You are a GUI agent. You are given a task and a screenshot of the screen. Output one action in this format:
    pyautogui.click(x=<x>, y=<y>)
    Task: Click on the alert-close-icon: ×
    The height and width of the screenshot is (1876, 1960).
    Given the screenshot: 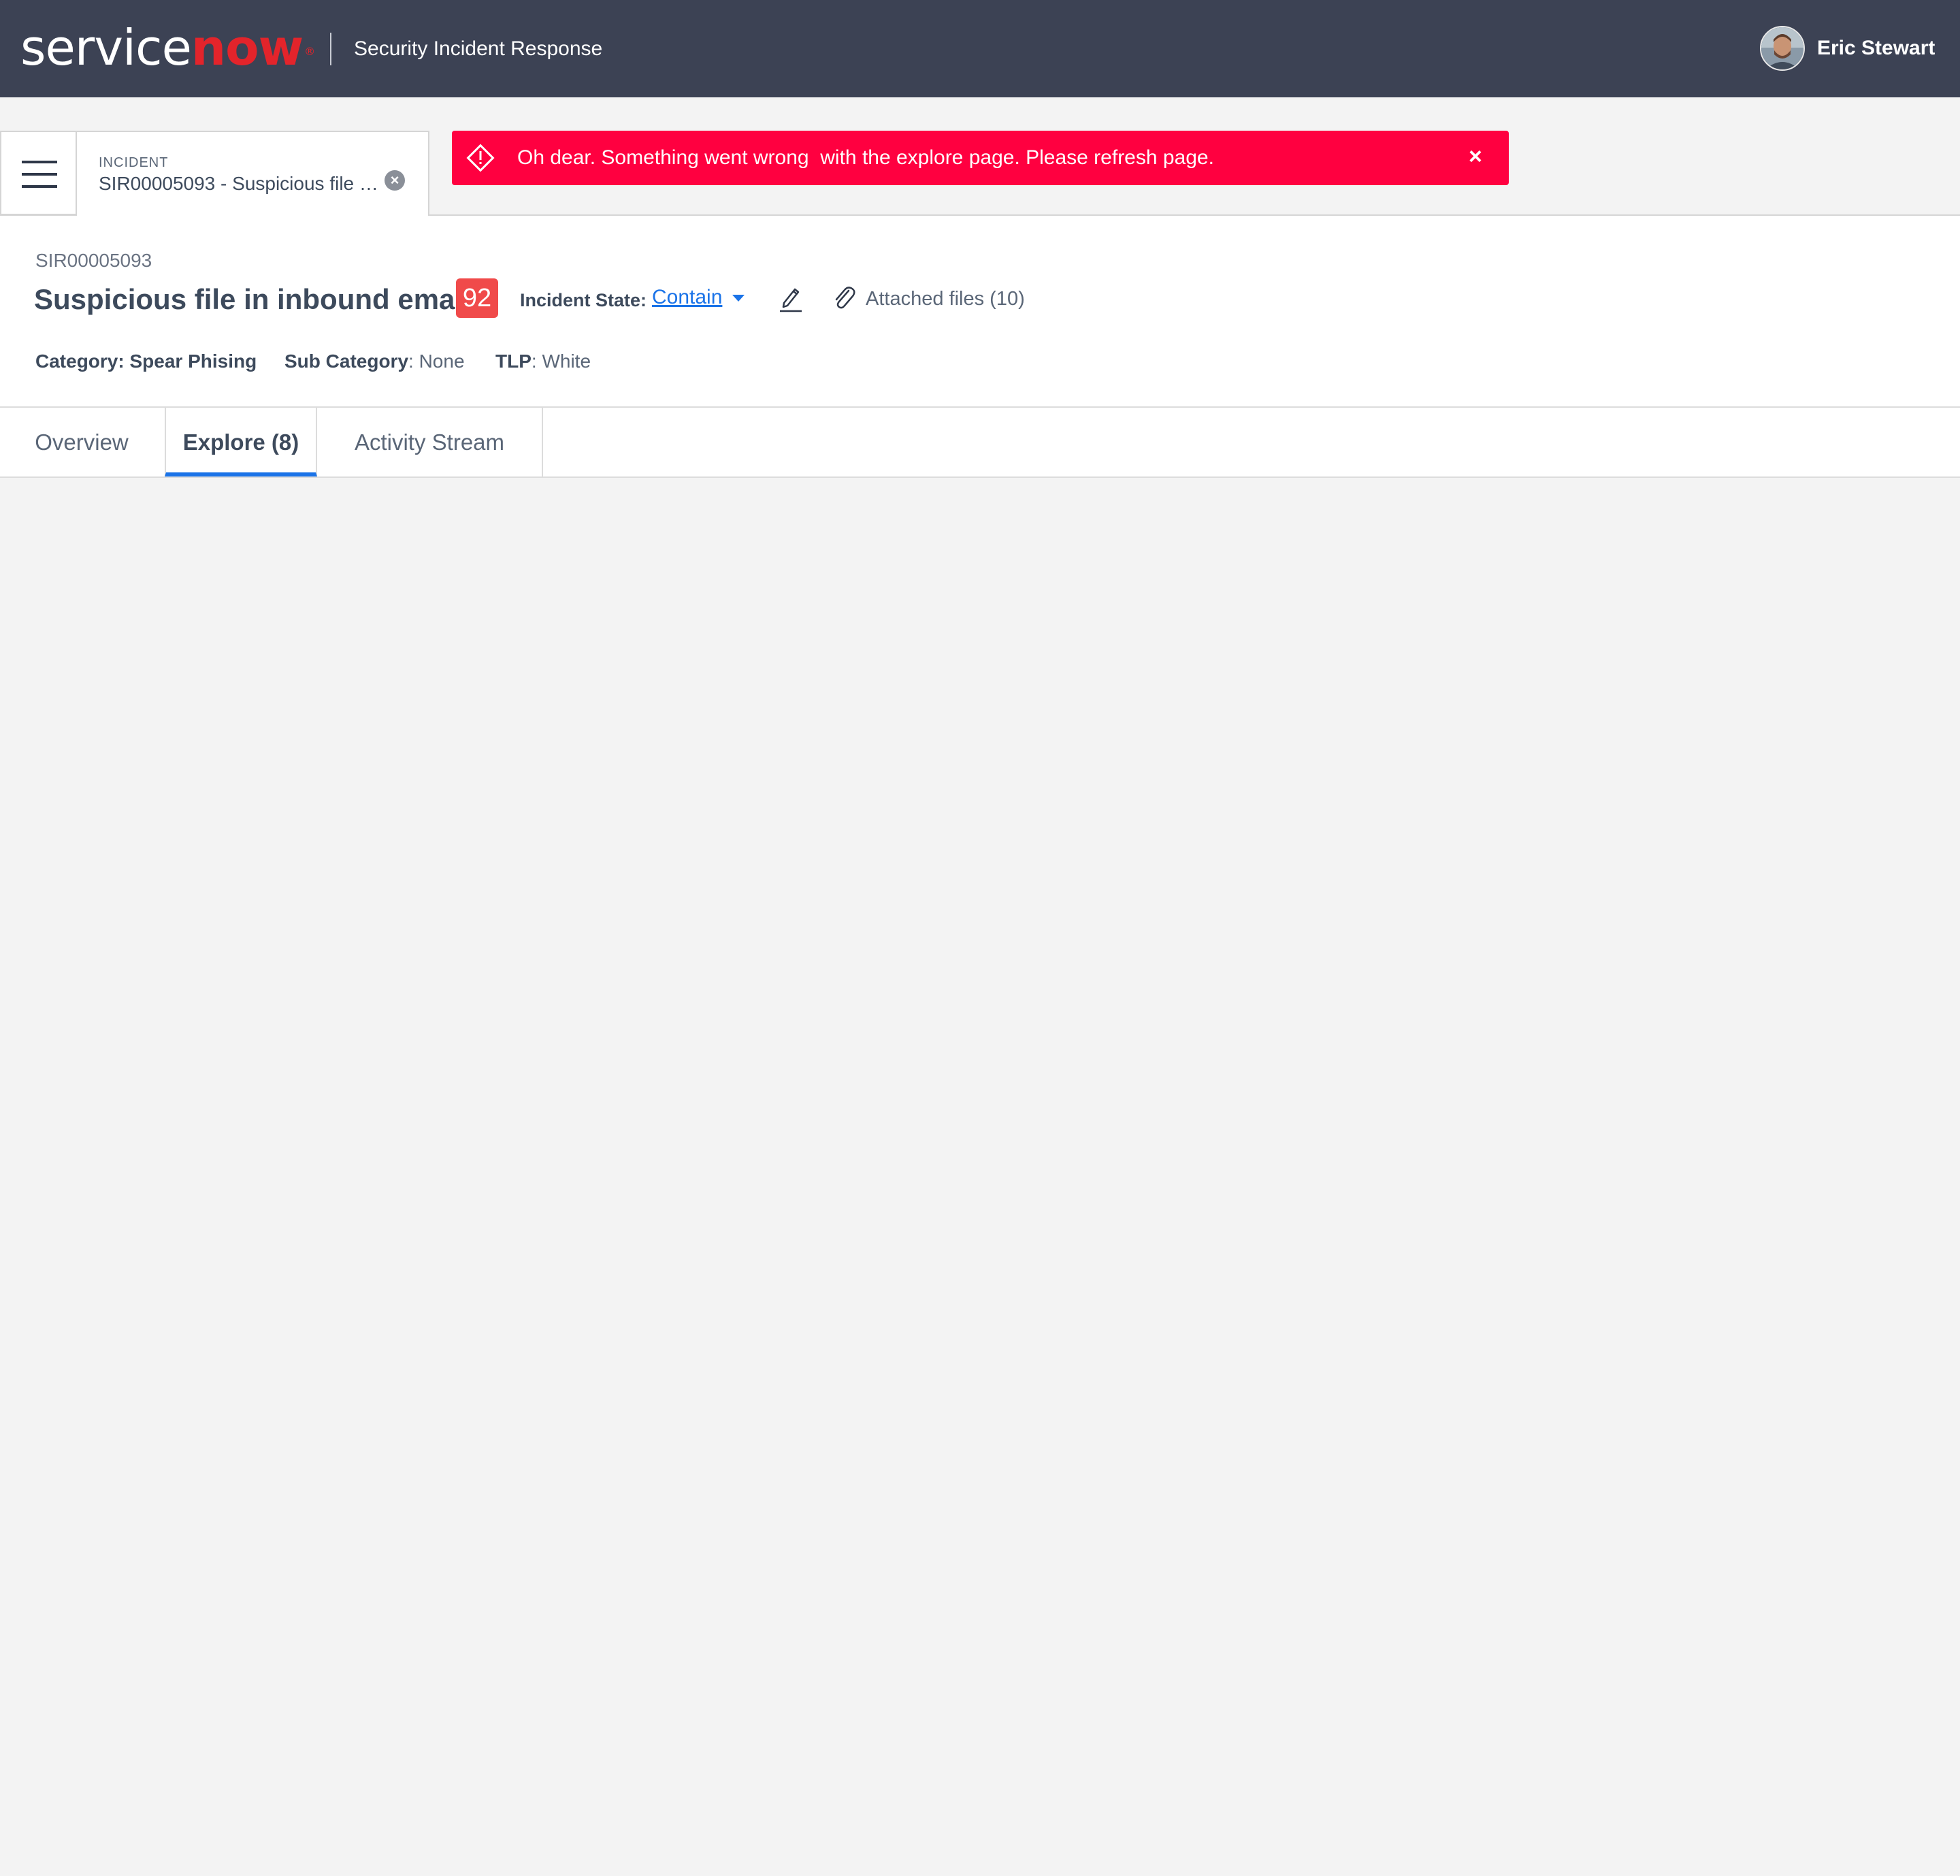 What is the action you would take?
    pyautogui.click(x=1475, y=156)
    